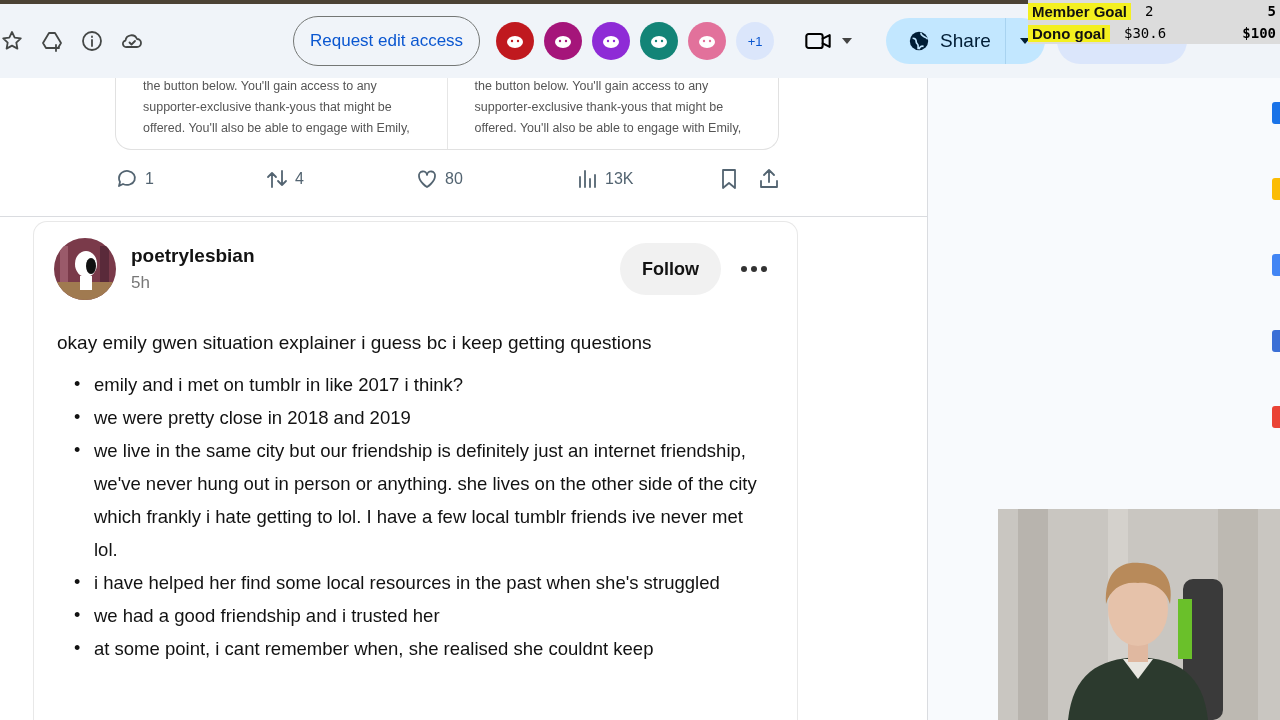 This screenshot has height=720, width=1280. I want to click on bullet-item: emily and i met on tumblr in like 2017 i think?, so click(279, 385).